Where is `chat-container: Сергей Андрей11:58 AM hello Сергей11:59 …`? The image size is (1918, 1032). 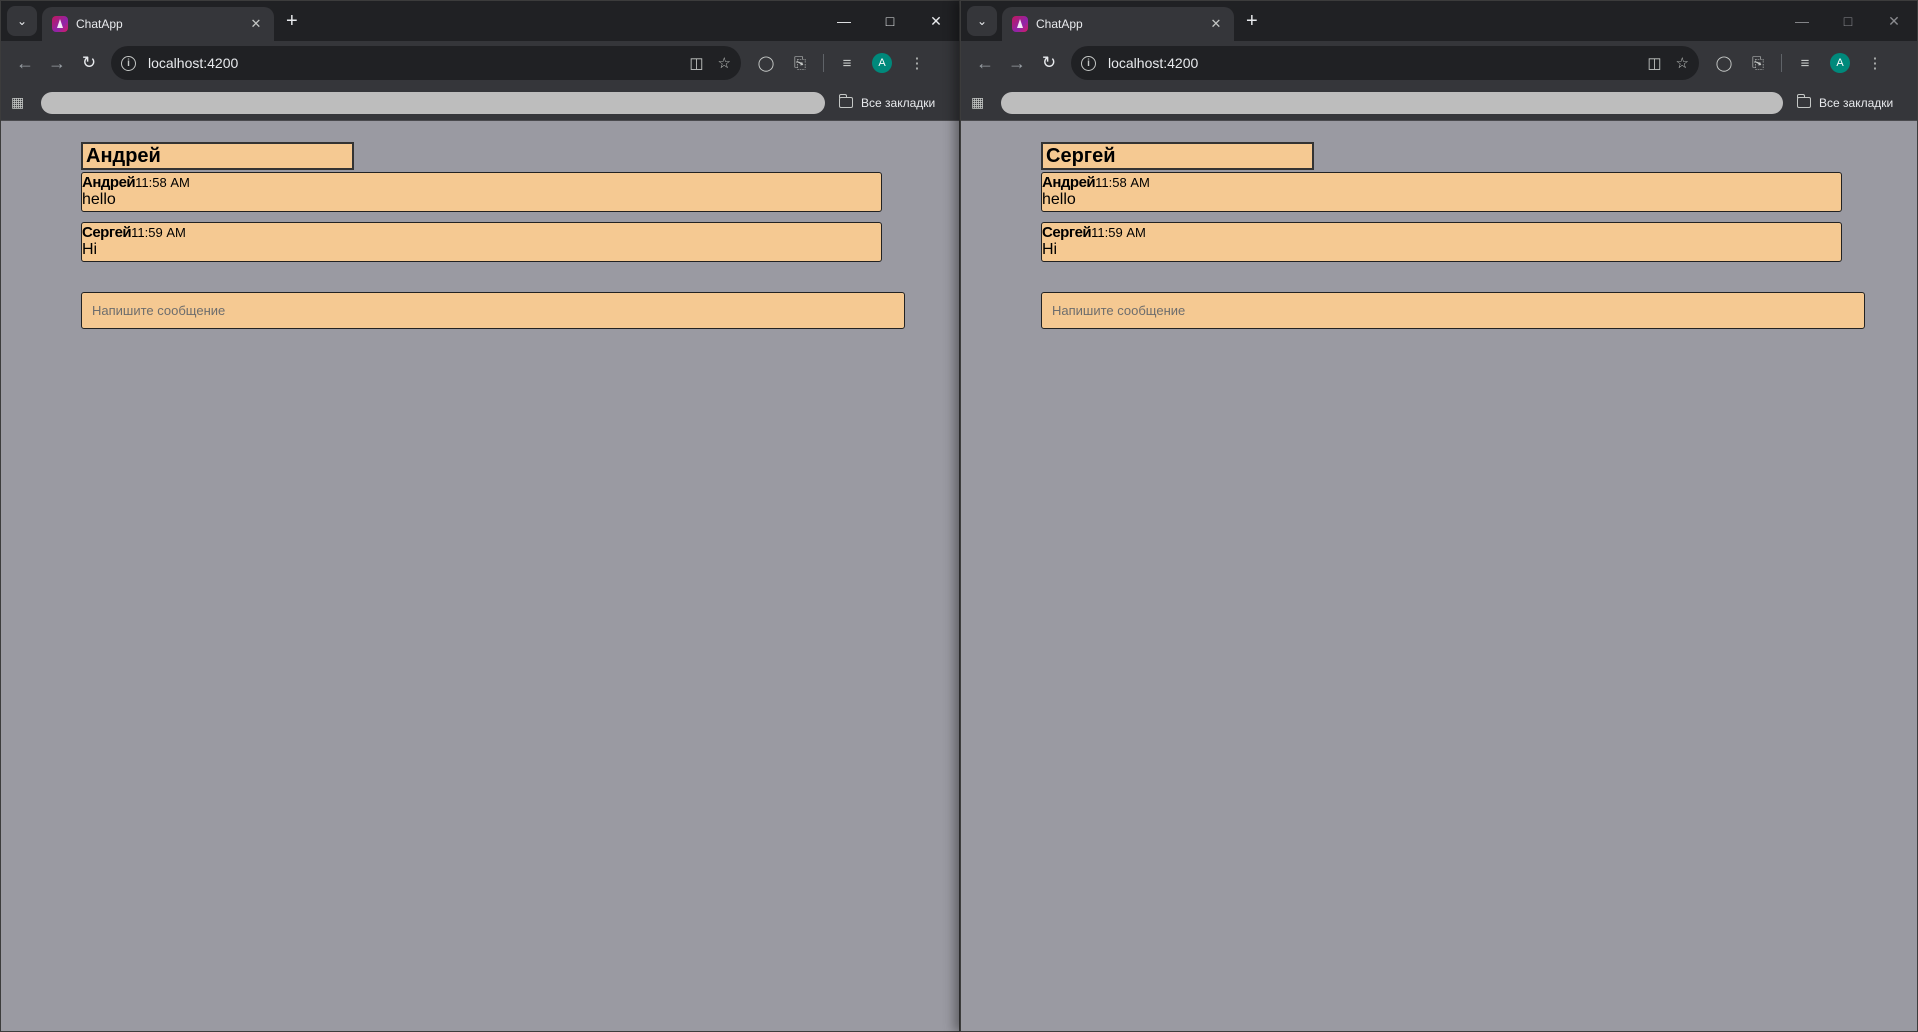 chat-container: Сергей Андрей11:58 AM hello Сергей11:59 … is located at coordinates (1453, 235).